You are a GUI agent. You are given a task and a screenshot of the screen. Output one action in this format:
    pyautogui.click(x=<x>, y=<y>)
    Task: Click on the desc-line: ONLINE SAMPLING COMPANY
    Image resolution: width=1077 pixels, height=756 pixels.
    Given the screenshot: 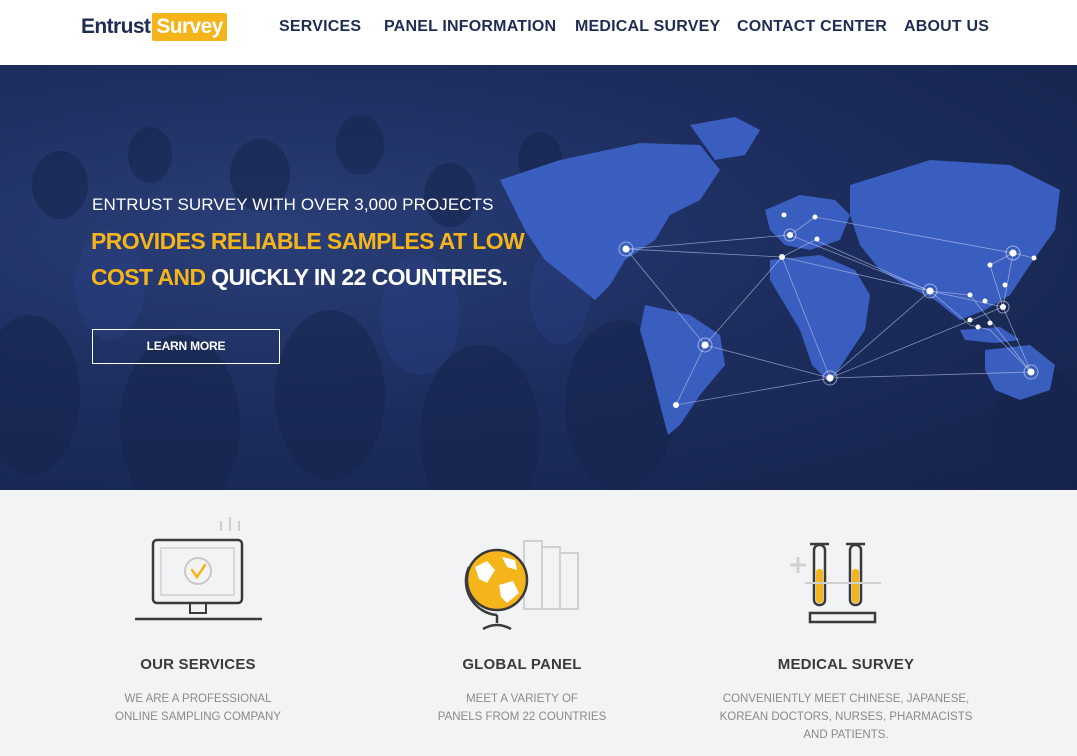 What is the action you would take?
    pyautogui.click(x=198, y=717)
    